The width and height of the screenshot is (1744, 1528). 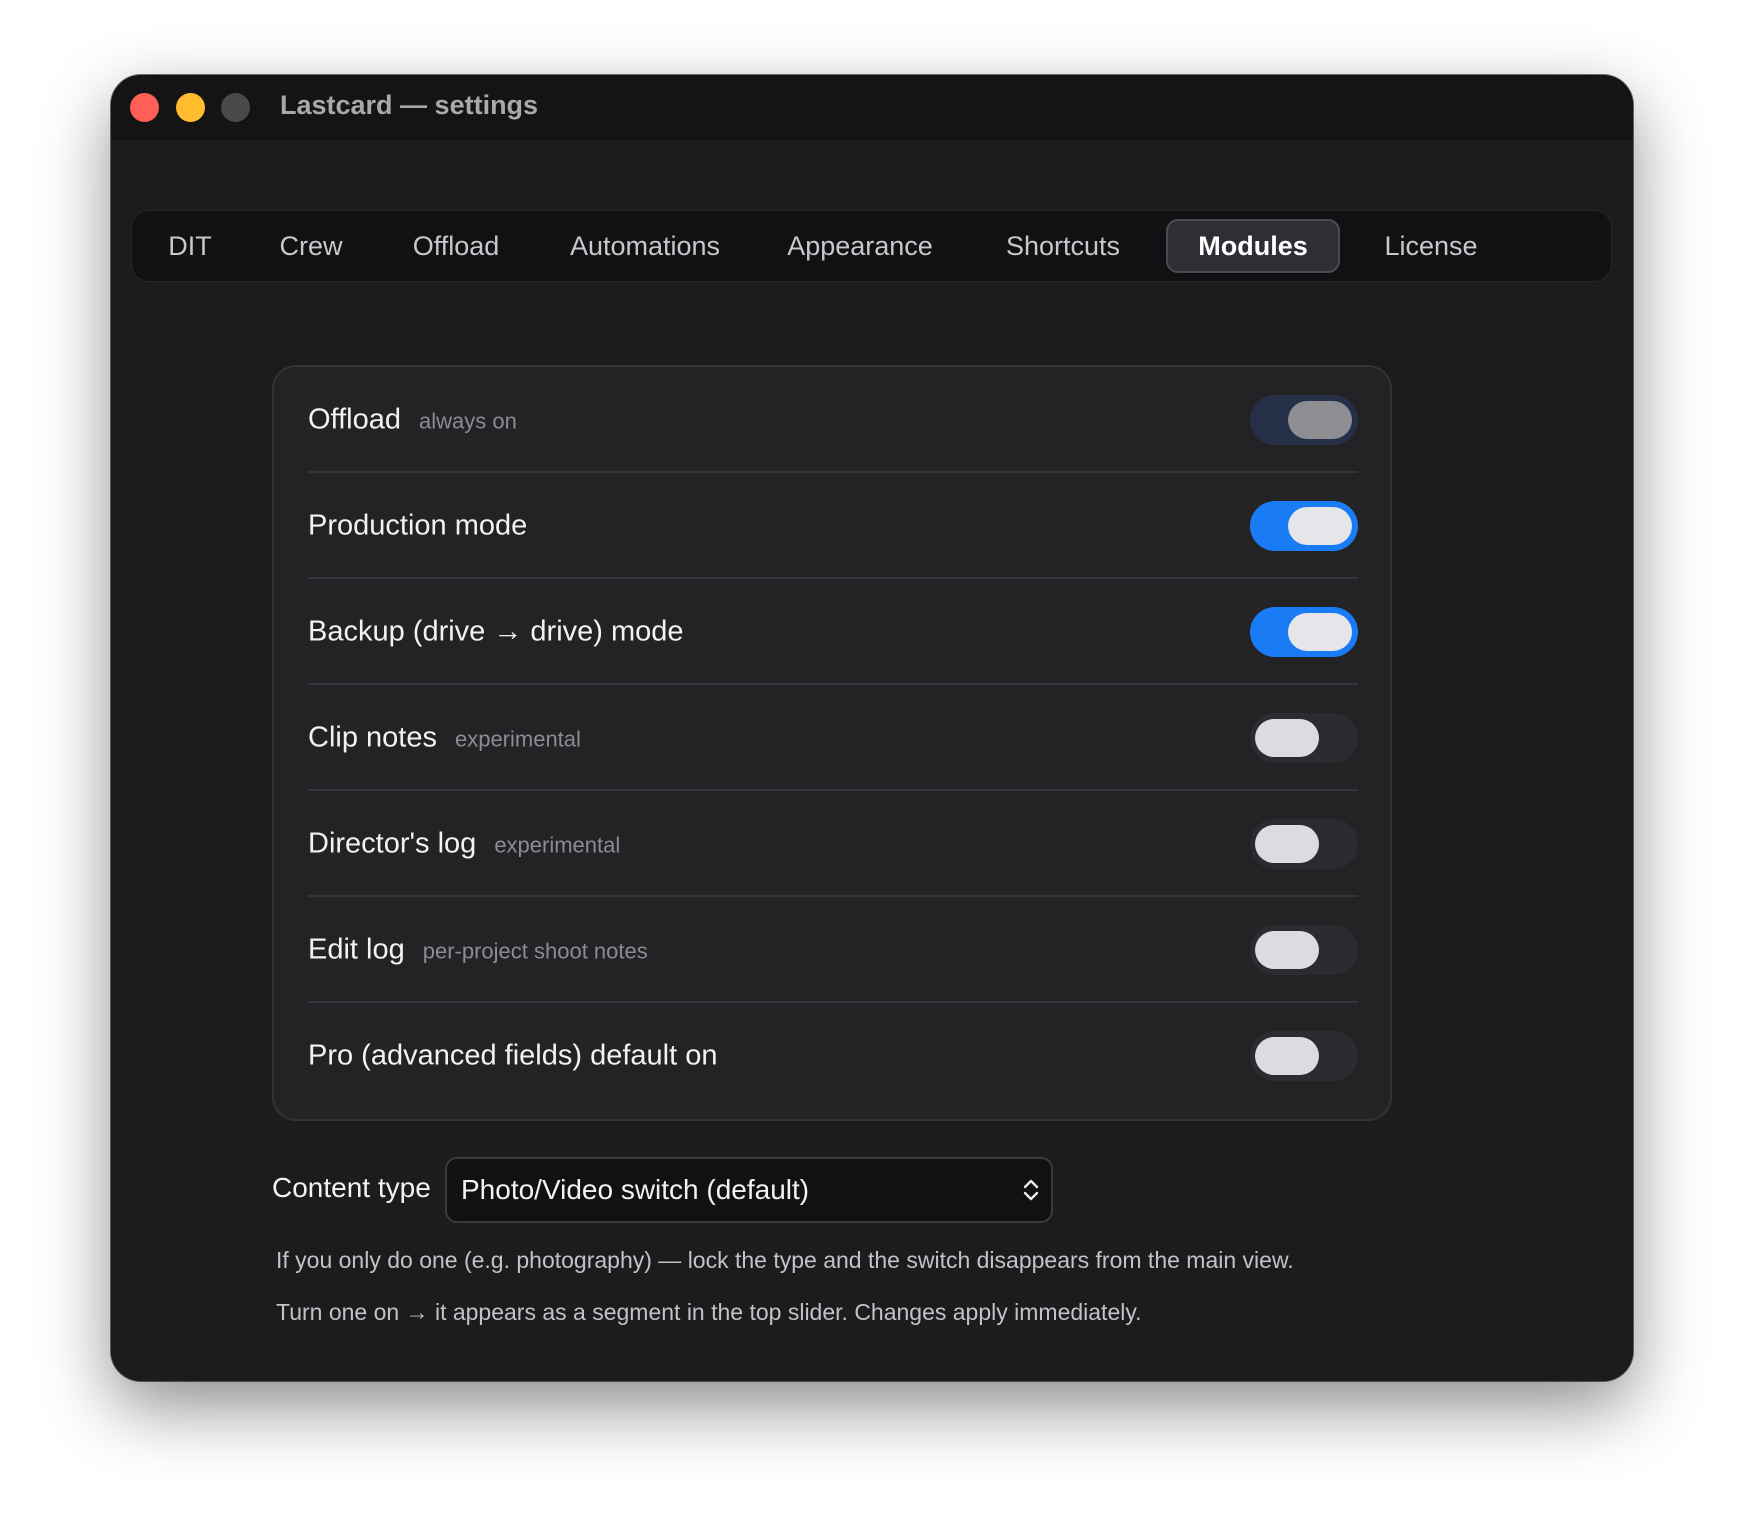 What do you see at coordinates (1031, 1190) in the screenshot?
I see `chevron-up-down-icon` at bounding box center [1031, 1190].